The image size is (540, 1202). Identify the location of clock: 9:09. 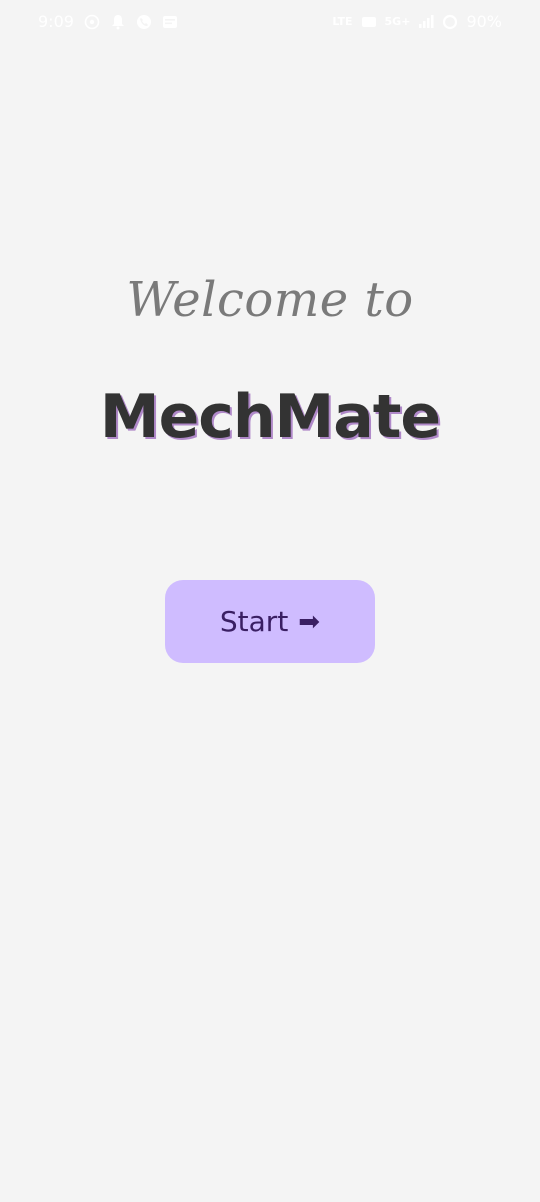
(56, 21).